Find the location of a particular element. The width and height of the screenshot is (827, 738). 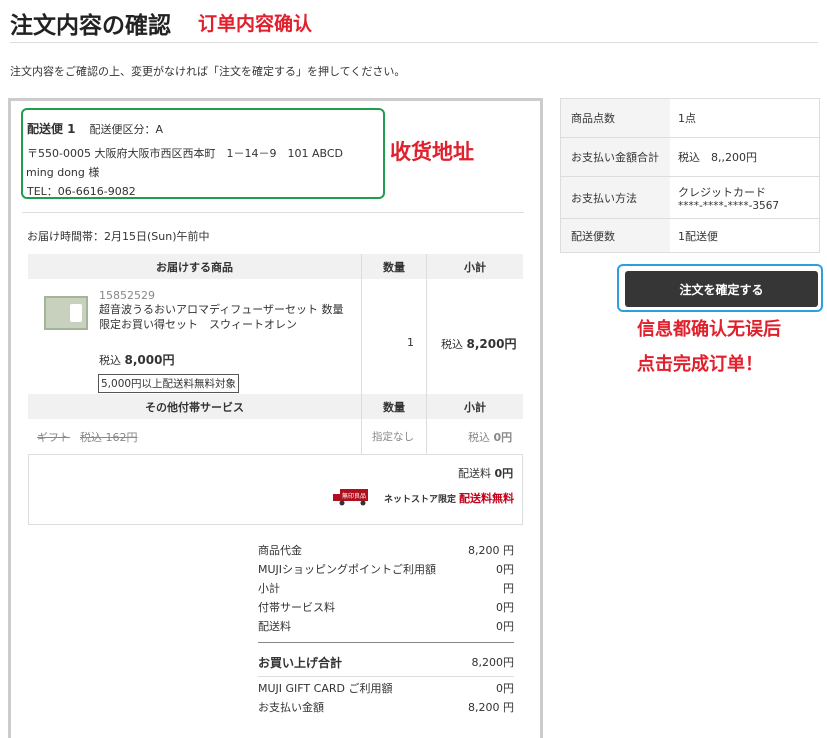

gift-service: ギフト 税込 162円 is located at coordinates (92, 437).